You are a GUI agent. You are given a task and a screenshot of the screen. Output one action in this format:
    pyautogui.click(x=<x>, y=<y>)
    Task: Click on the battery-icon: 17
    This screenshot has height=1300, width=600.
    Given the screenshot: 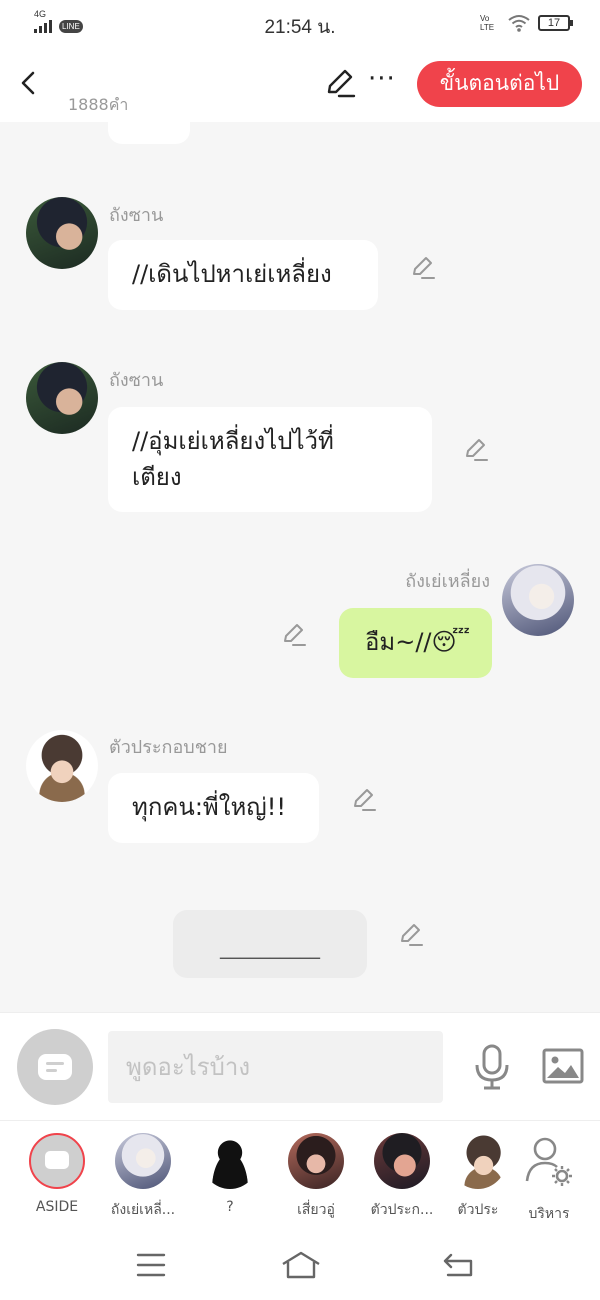 What is the action you would take?
    pyautogui.click(x=555, y=23)
    